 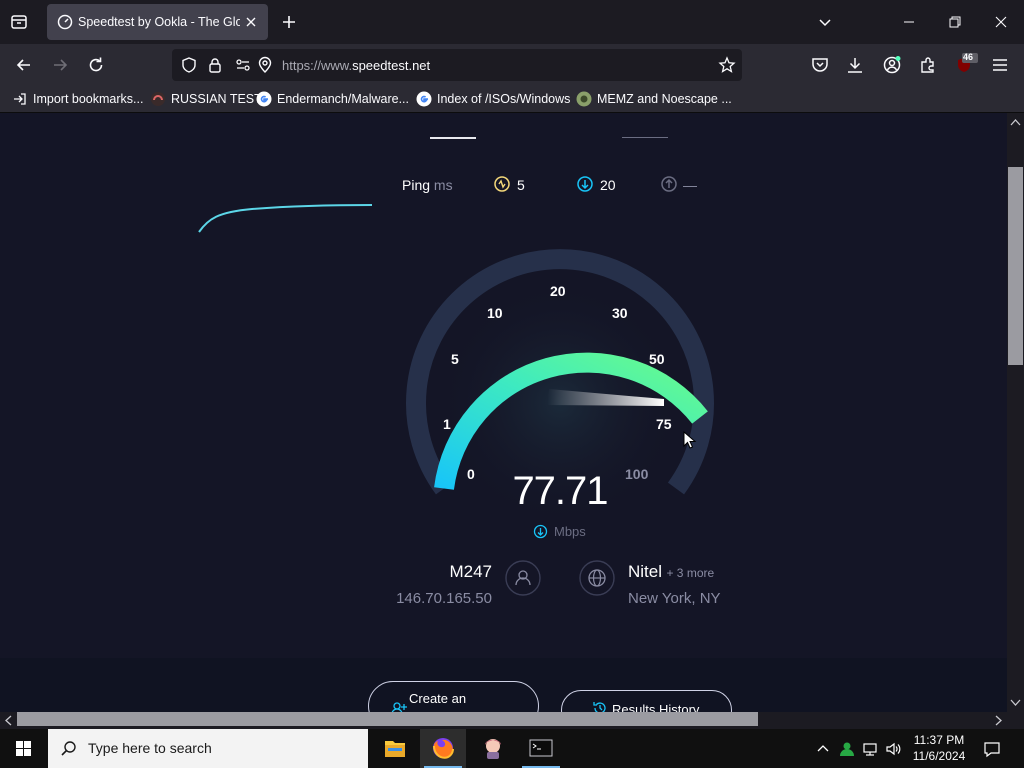 I want to click on horizontal-scroll-thumb, so click(x=387, y=719).